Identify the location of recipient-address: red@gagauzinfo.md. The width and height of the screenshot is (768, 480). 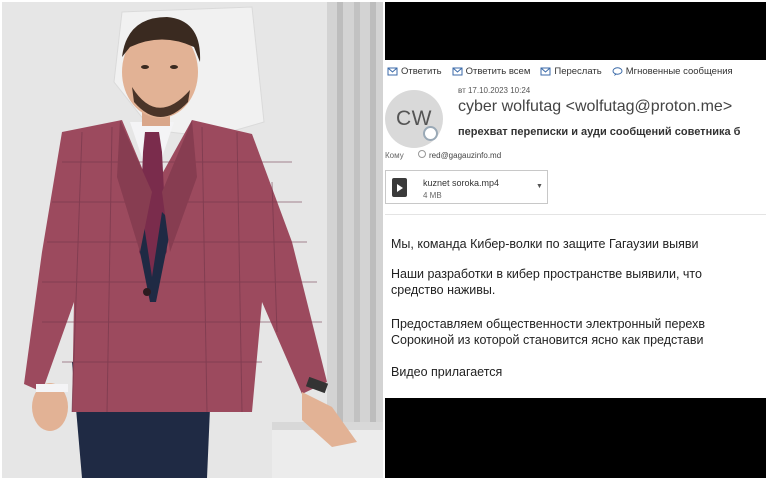
(465, 155).